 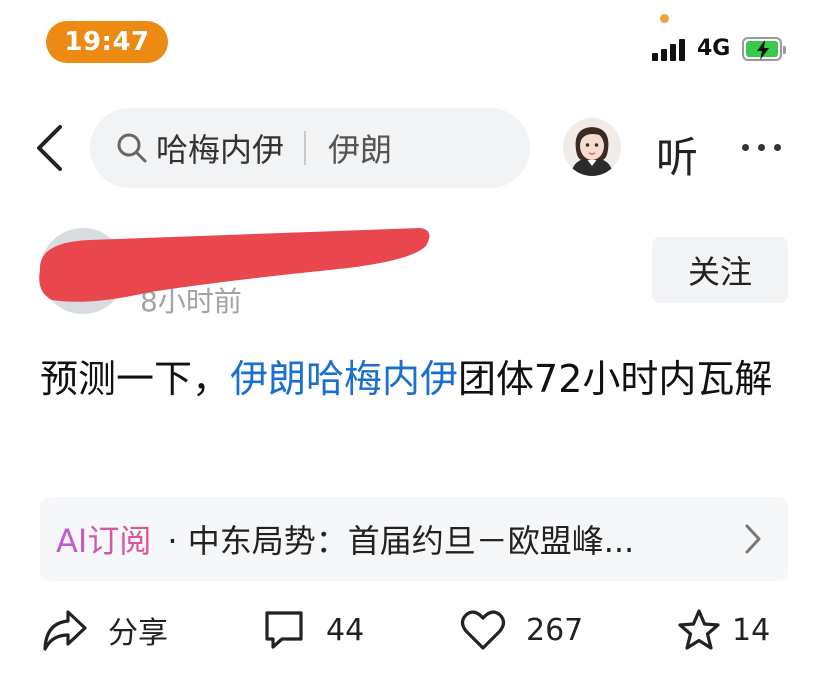 What do you see at coordinates (345, 630) in the screenshot?
I see `comment-count: 44` at bounding box center [345, 630].